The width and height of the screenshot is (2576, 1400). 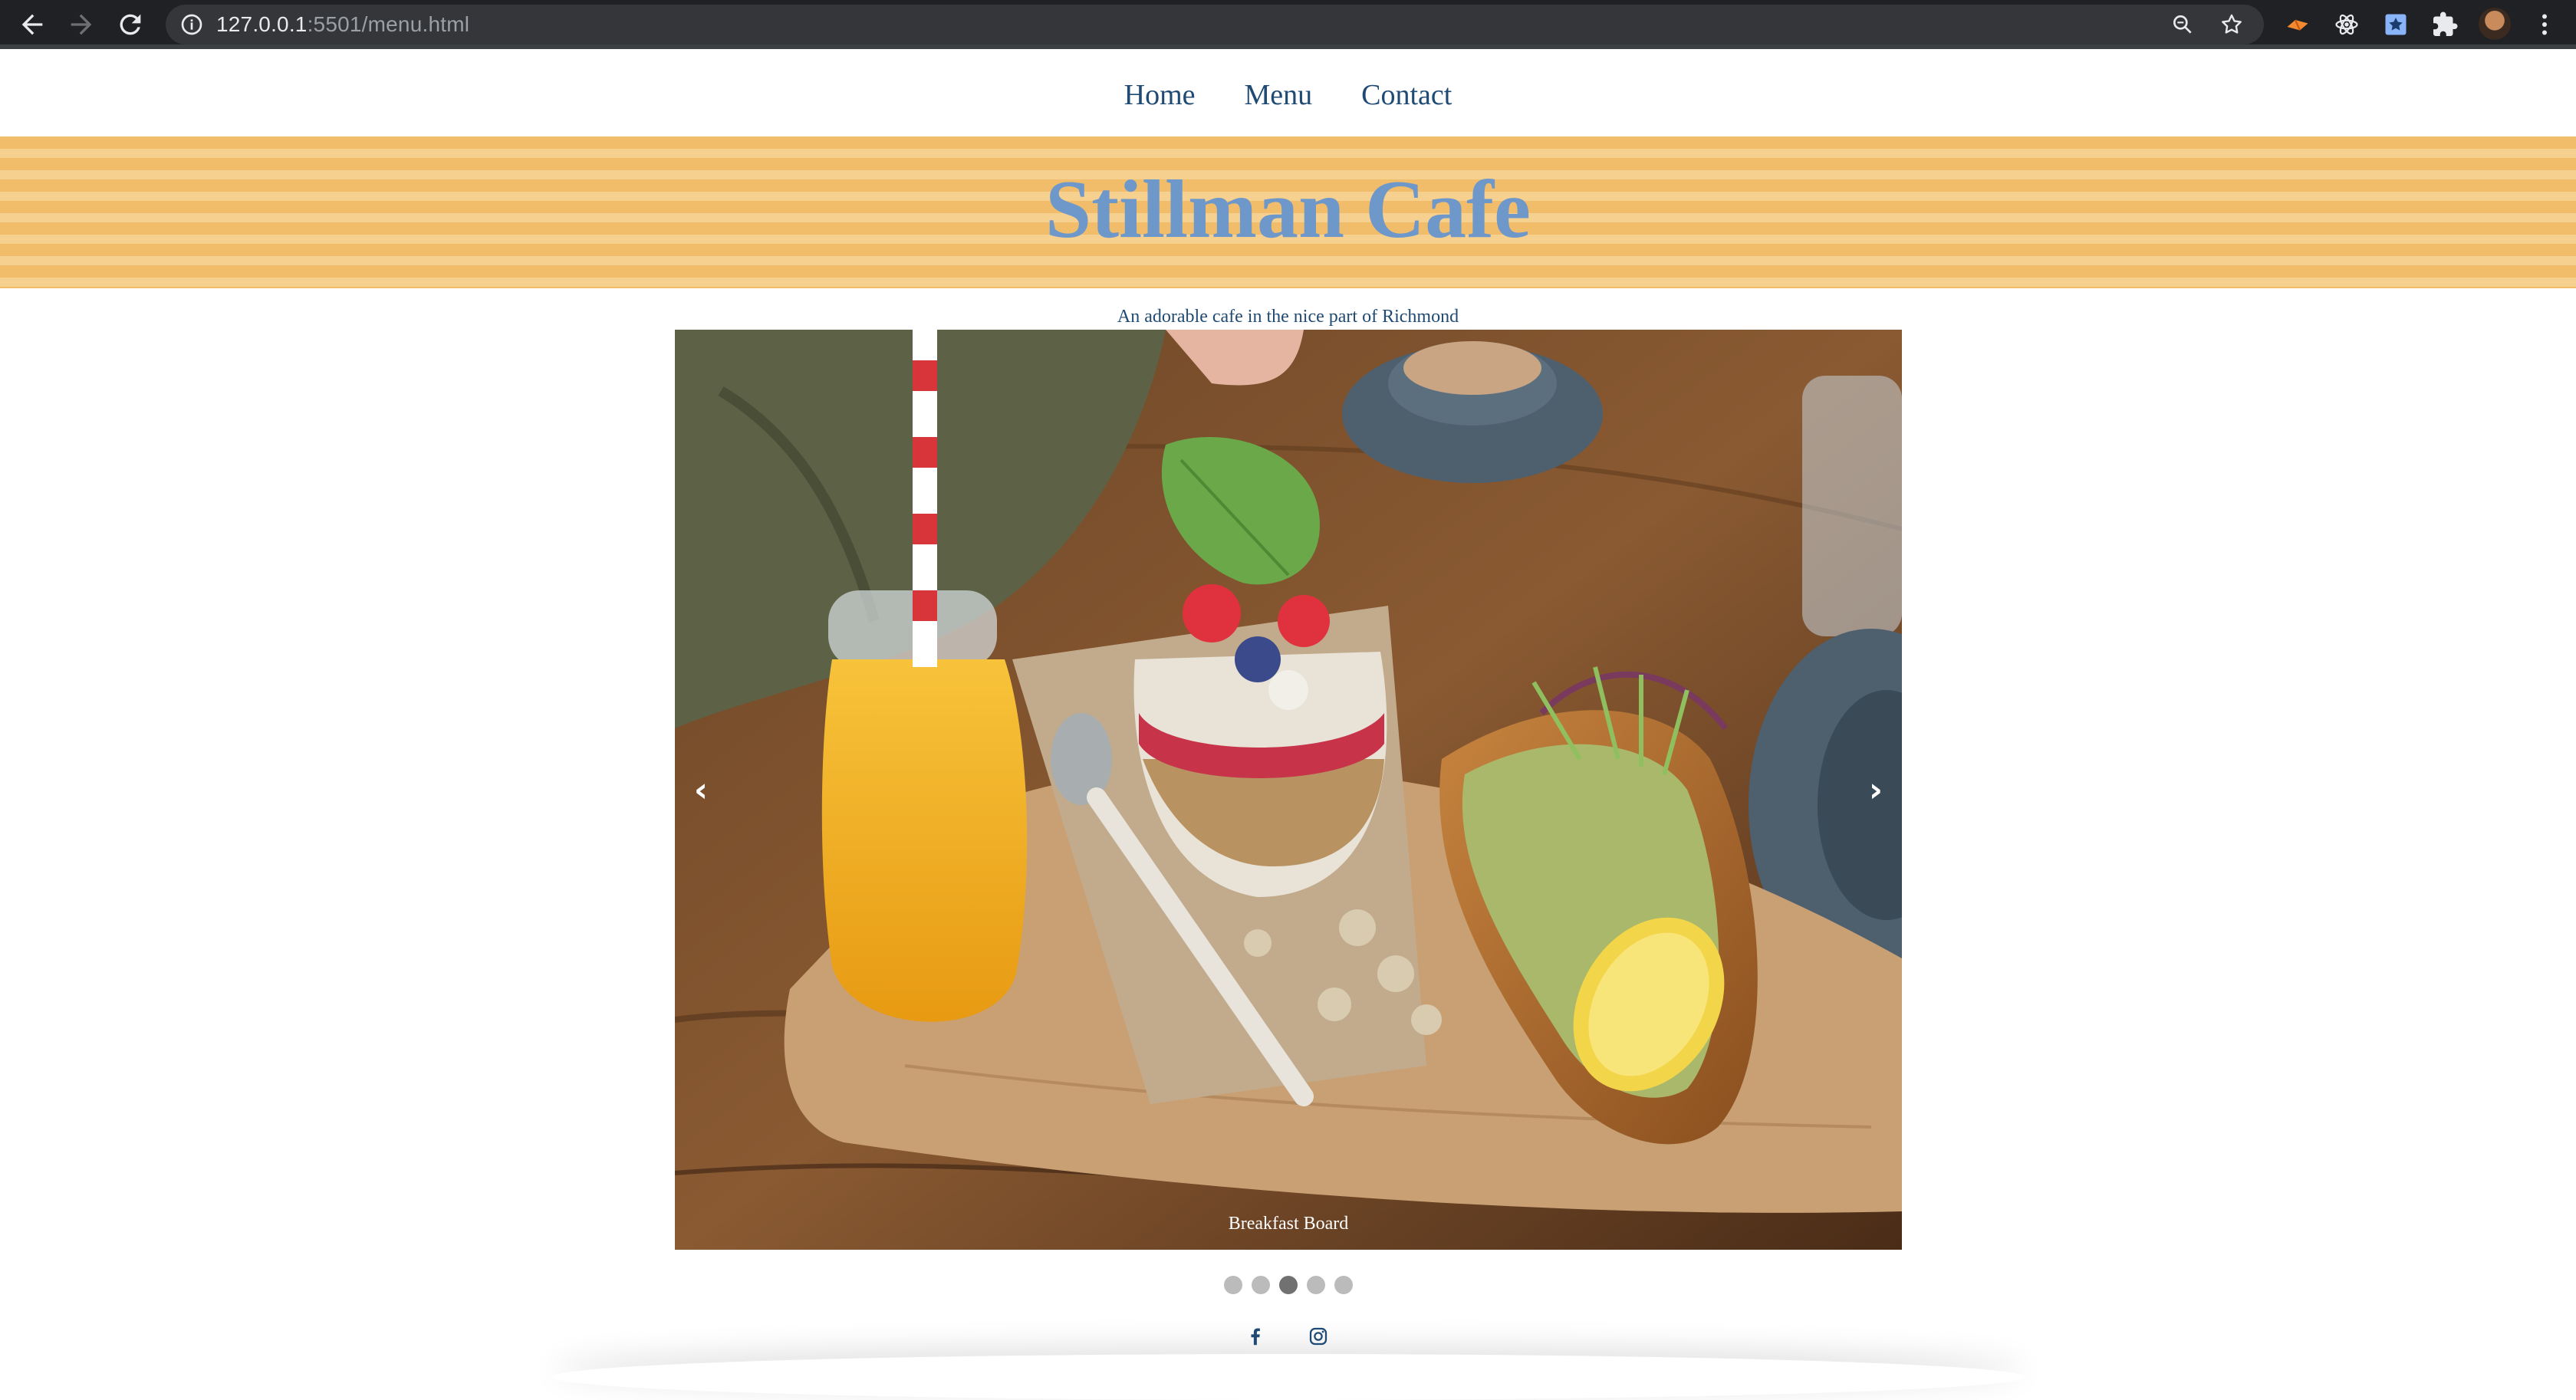 I want to click on slide-next-button: ›, so click(x=1876, y=789).